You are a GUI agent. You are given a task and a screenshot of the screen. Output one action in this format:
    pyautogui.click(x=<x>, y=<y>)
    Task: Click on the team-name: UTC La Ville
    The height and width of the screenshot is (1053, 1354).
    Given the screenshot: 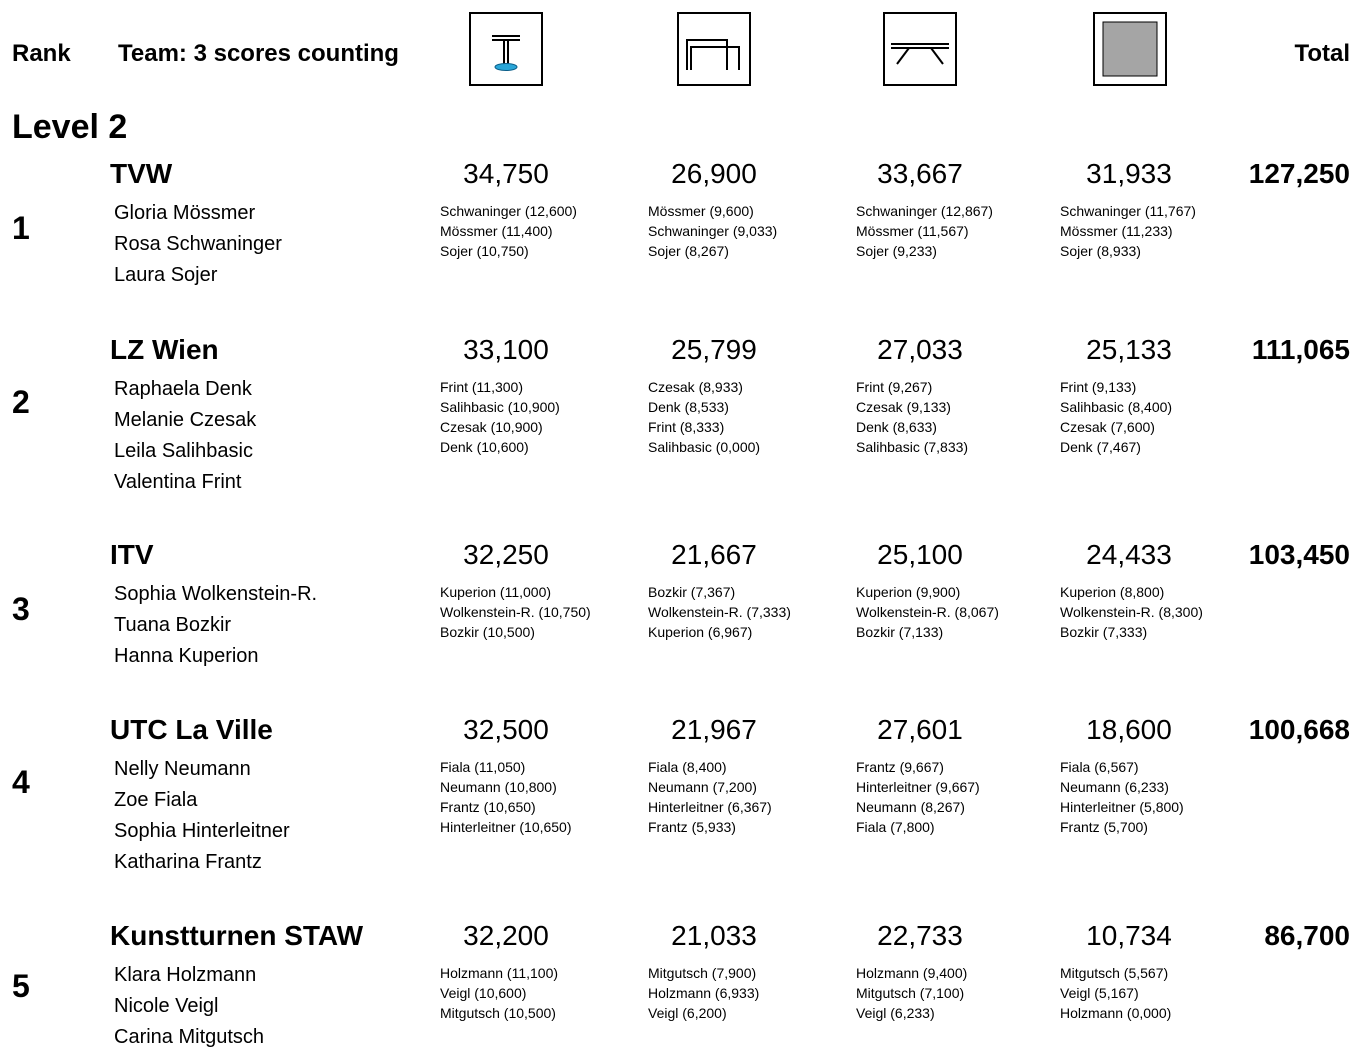 What is the action you would take?
    pyautogui.click(x=191, y=729)
    